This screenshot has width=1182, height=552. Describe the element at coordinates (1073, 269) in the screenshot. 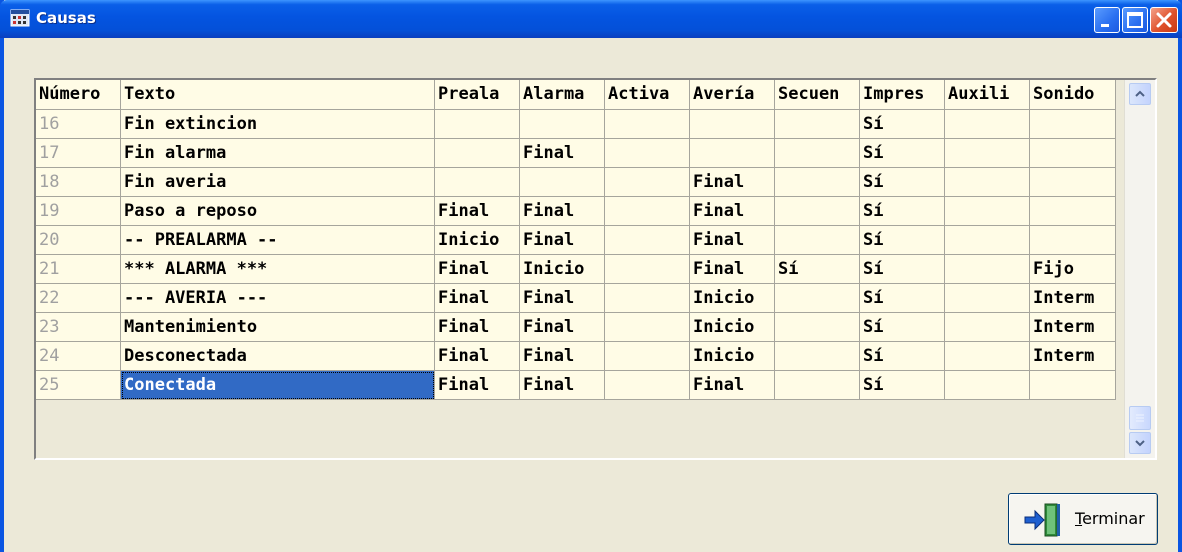

I see `grid-cell-sonido: Fijo` at that location.